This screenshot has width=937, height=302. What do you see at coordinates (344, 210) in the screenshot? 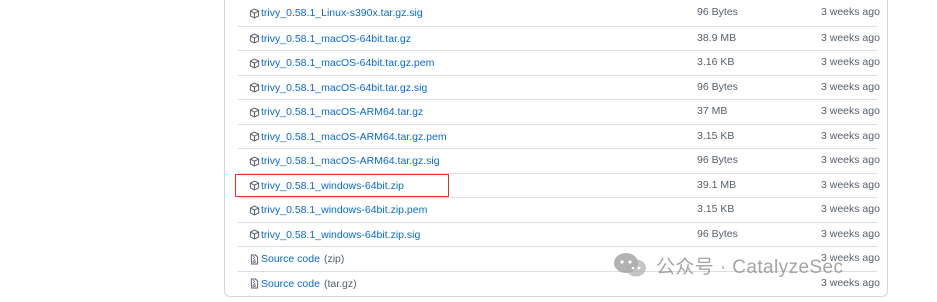
I see `asset-name: trivy_0.58.1_windows-64bit.zip.pem` at bounding box center [344, 210].